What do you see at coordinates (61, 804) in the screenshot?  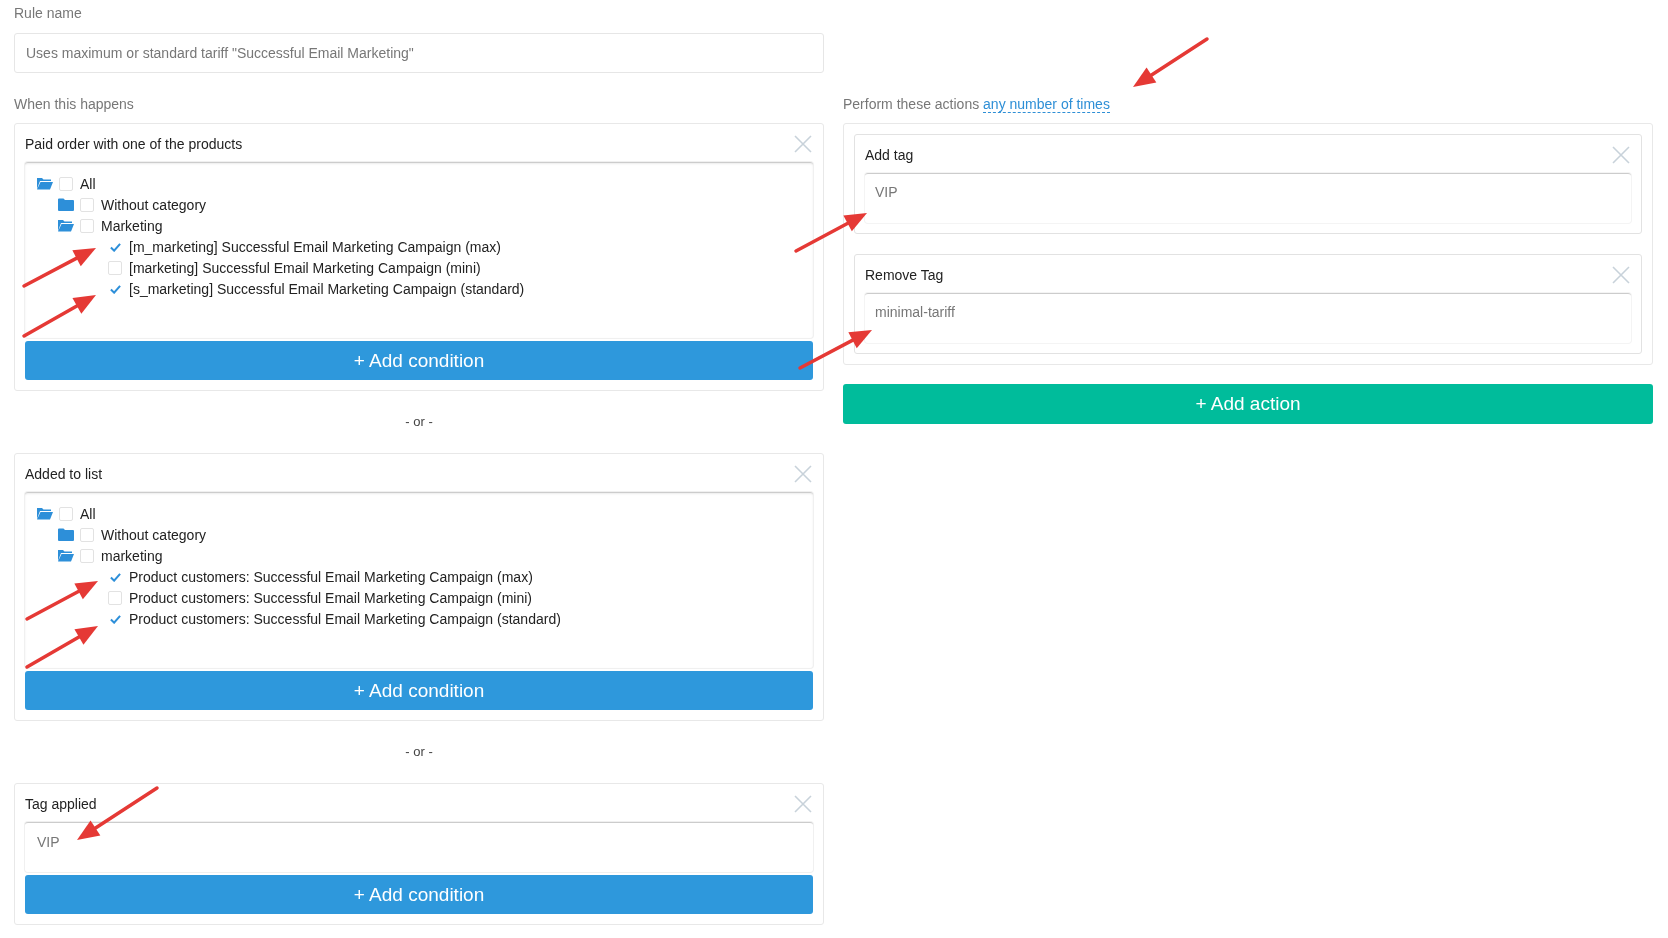 I see `condition-title: Tag applied` at bounding box center [61, 804].